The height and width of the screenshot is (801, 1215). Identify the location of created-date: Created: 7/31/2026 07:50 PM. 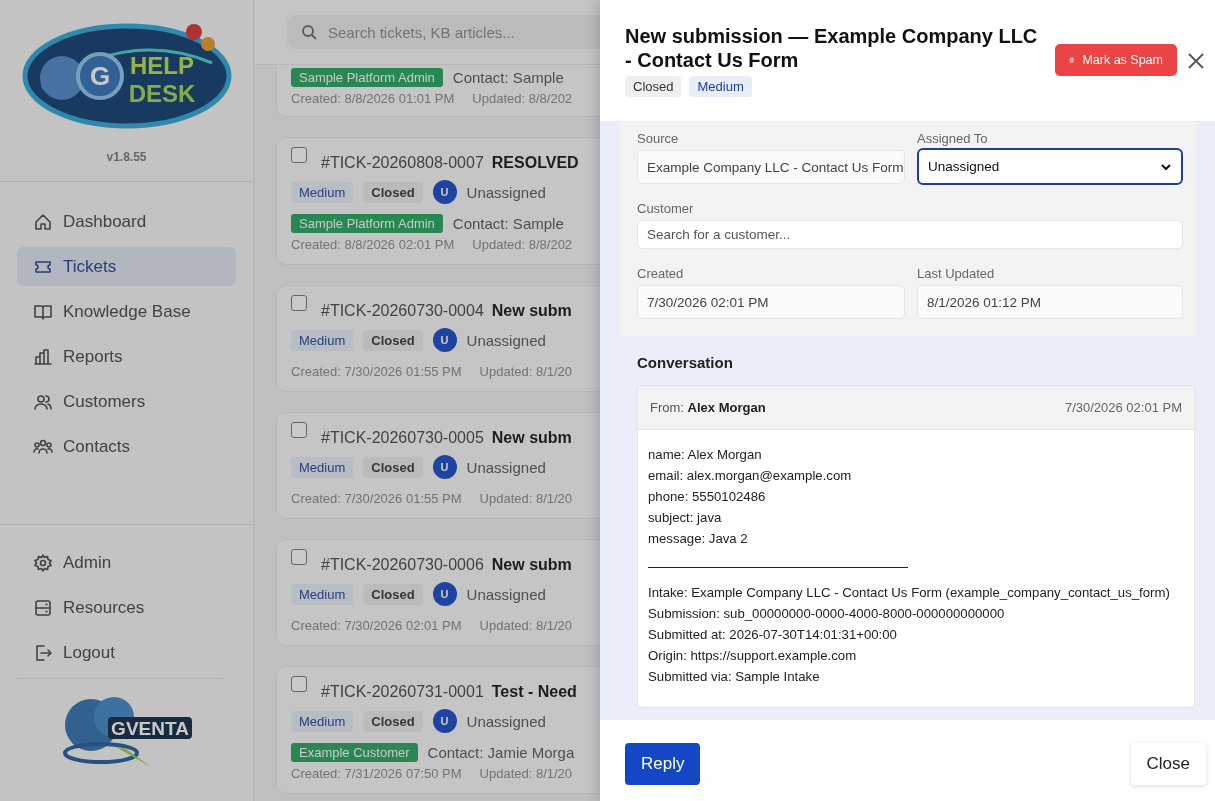
(376, 773).